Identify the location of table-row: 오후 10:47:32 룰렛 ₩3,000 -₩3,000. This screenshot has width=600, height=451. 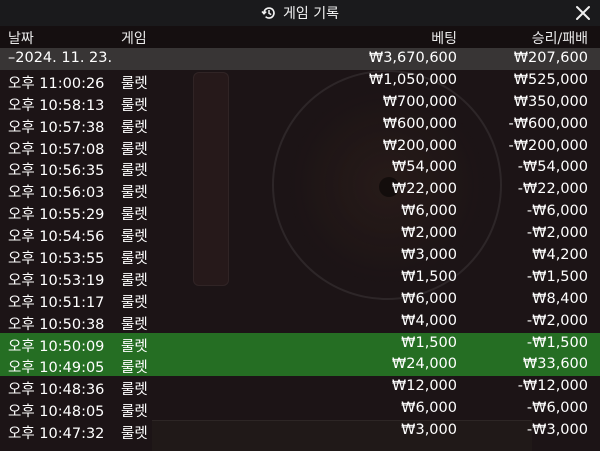
(300, 431).